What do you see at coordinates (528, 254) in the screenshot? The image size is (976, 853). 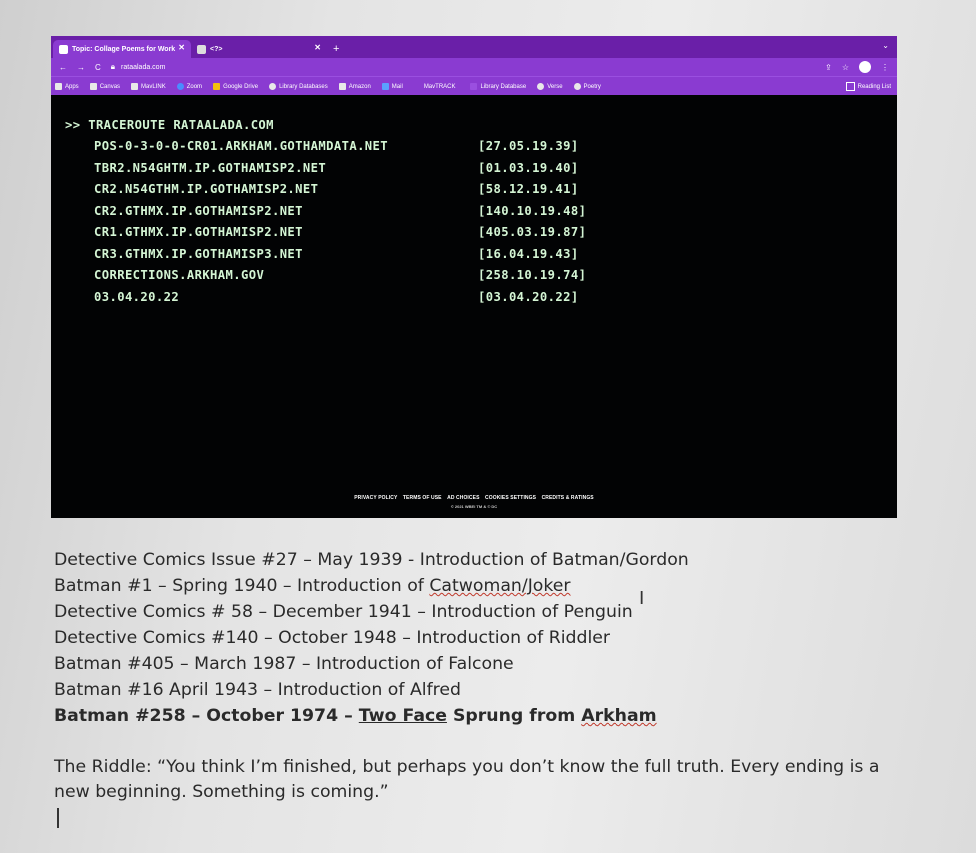 I see `hop-ip: [16.04.19.43]` at bounding box center [528, 254].